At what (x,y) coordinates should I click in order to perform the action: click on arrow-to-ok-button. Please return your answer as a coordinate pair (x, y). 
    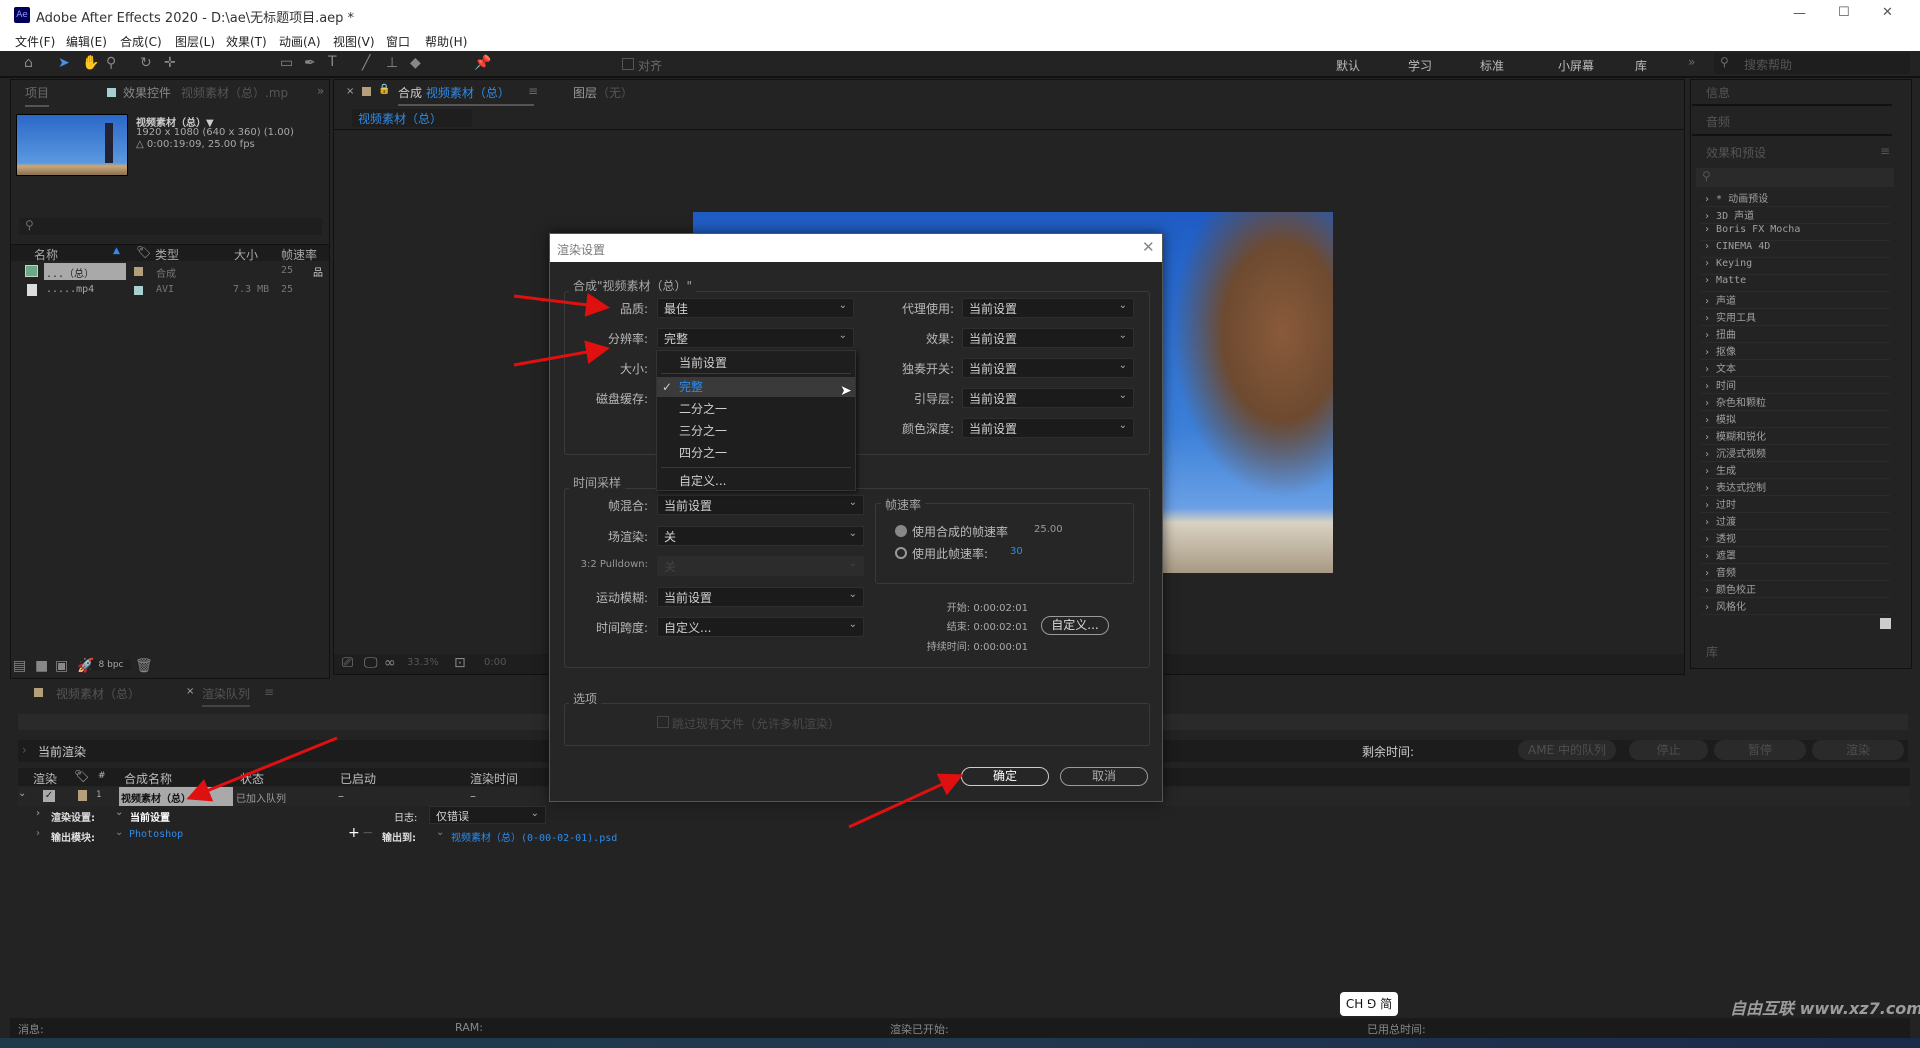
    Looking at the image, I should click on (906, 801).